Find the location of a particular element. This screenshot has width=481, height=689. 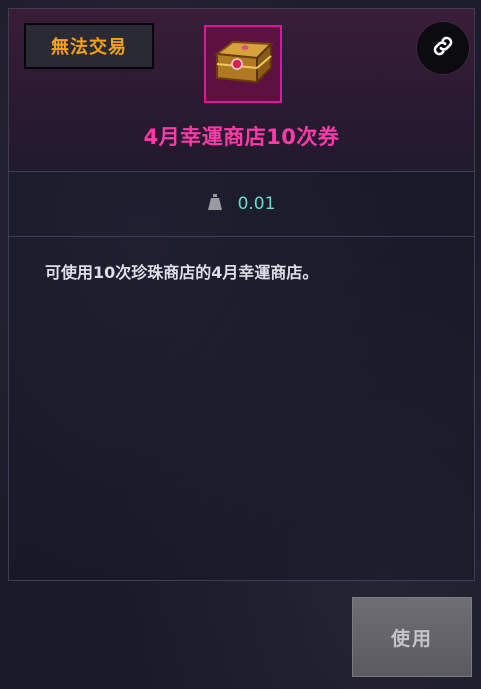

link-icon is located at coordinates (443, 48).